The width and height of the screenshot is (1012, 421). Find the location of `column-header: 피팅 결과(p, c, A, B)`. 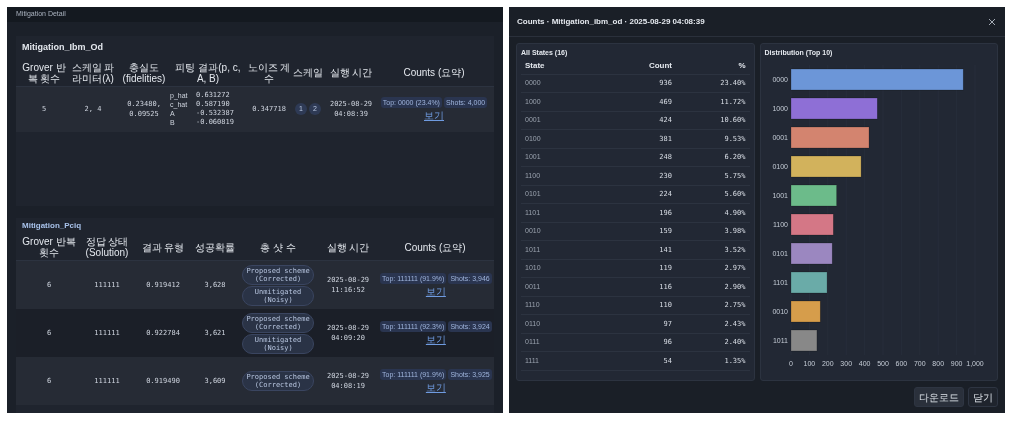

column-header: 피팅 결과(p, c, A, B) is located at coordinates (208, 72).